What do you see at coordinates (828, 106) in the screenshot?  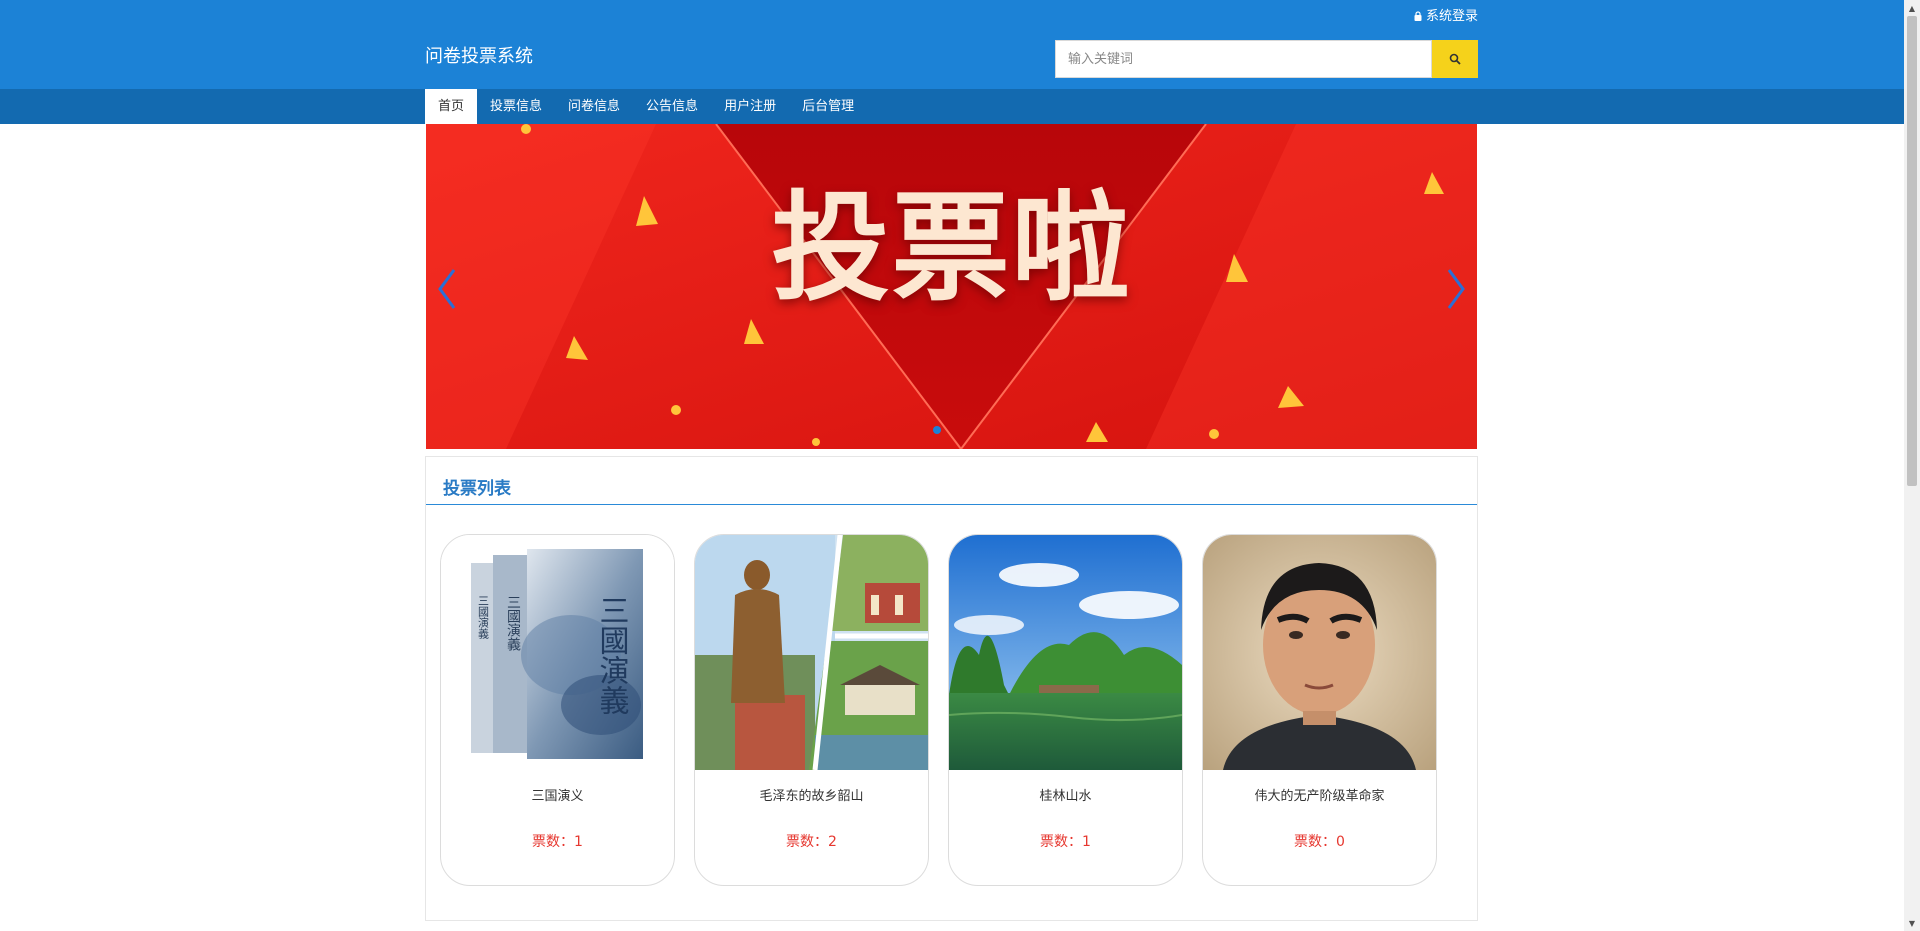 I see `nav-item-admin: 后台管理` at bounding box center [828, 106].